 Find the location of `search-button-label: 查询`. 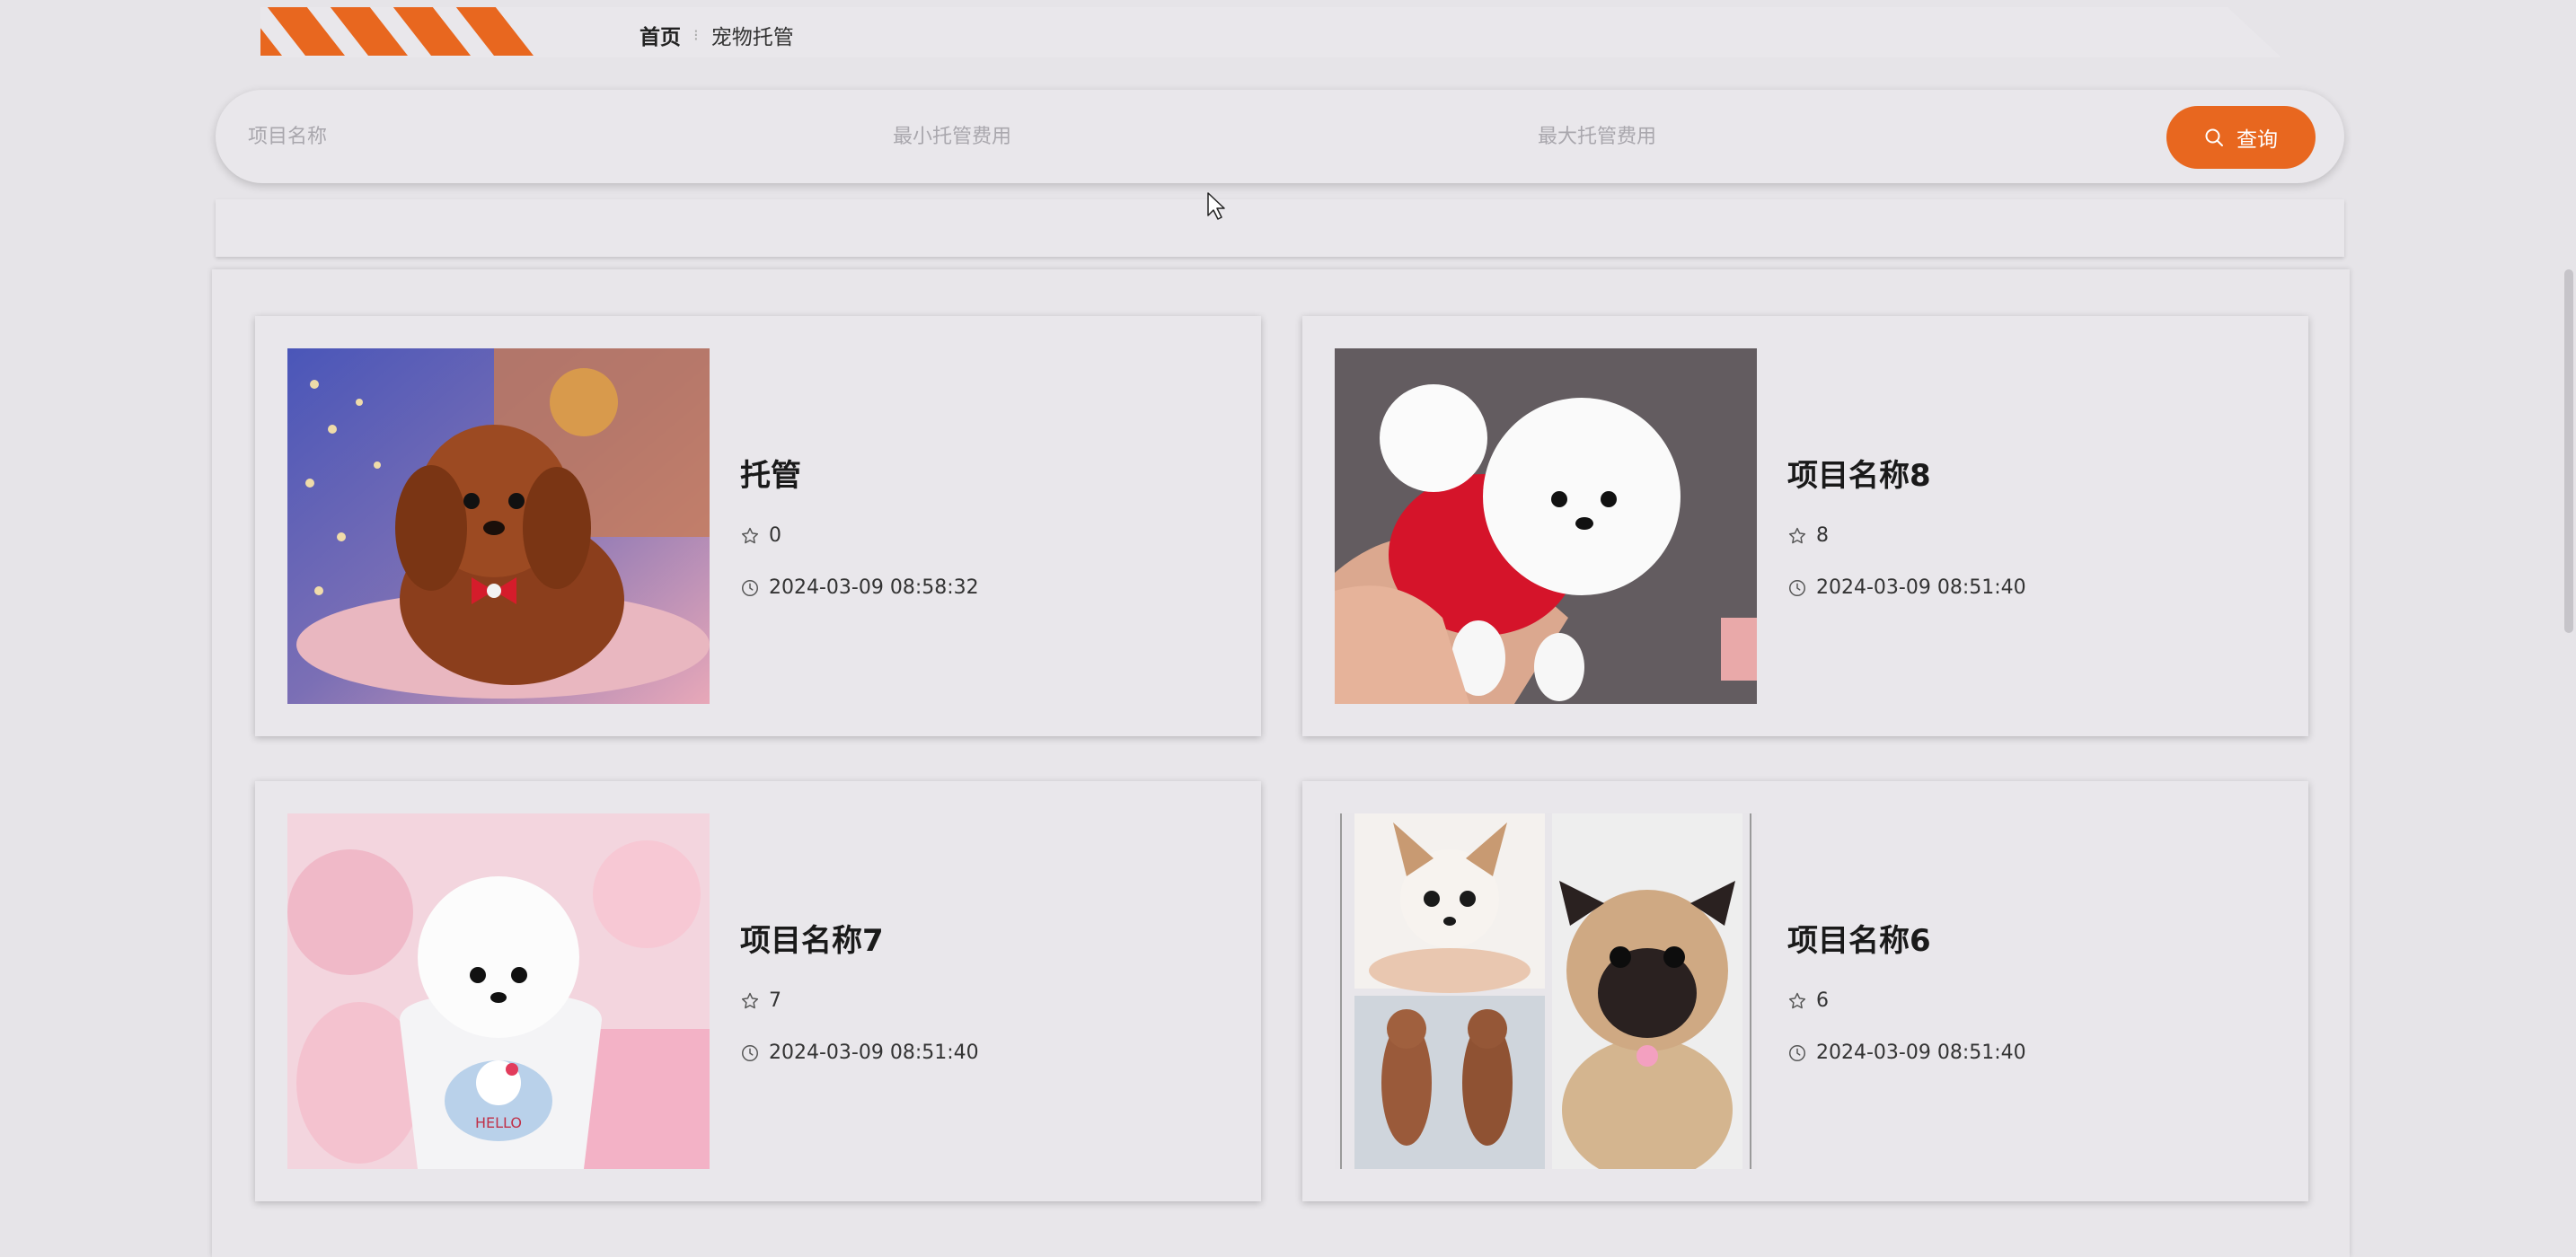

search-button-label: 查询 is located at coordinates (2257, 140).